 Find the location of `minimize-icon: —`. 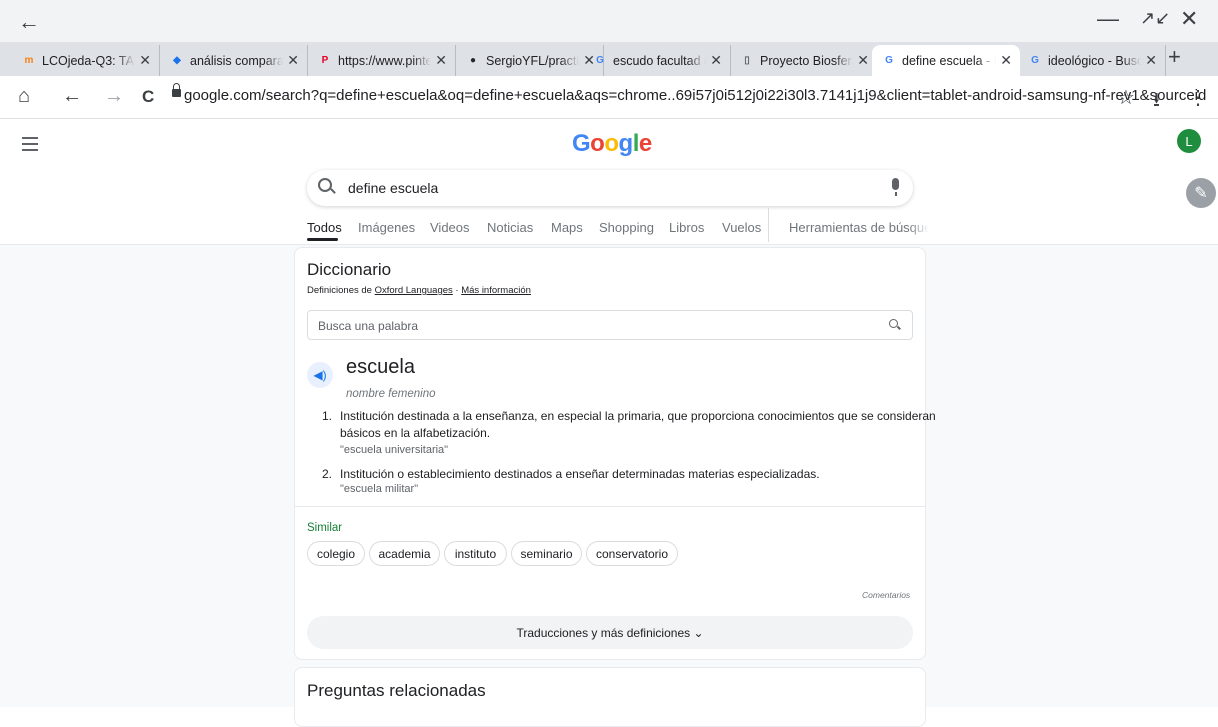

minimize-icon: — is located at coordinates (1108, 19).